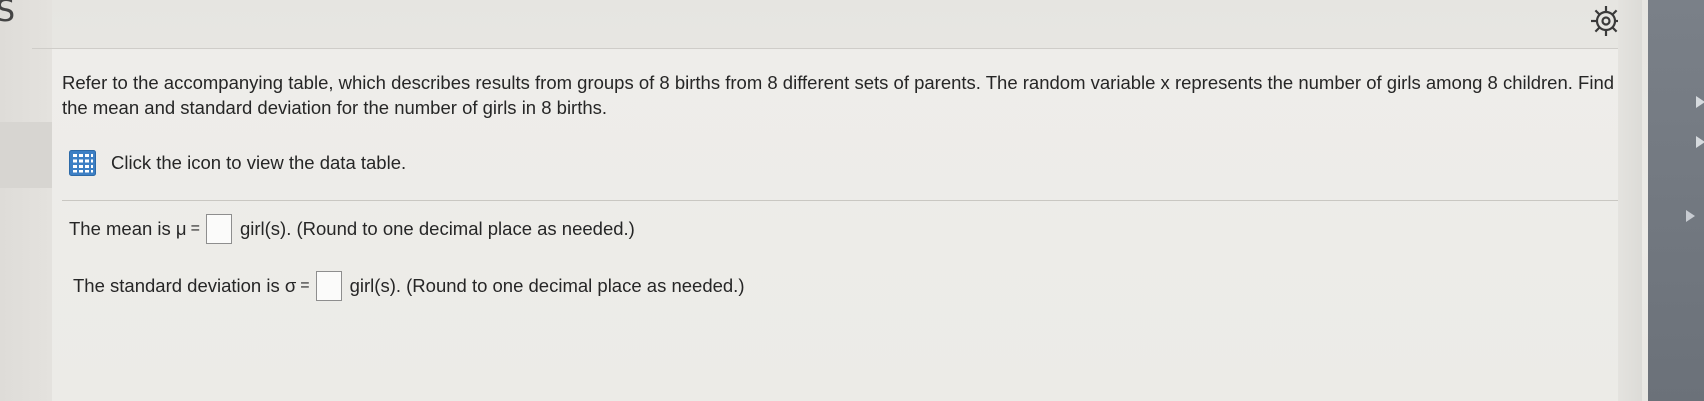  What do you see at coordinates (82, 163) in the screenshot?
I see `table-icon` at bounding box center [82, 163].